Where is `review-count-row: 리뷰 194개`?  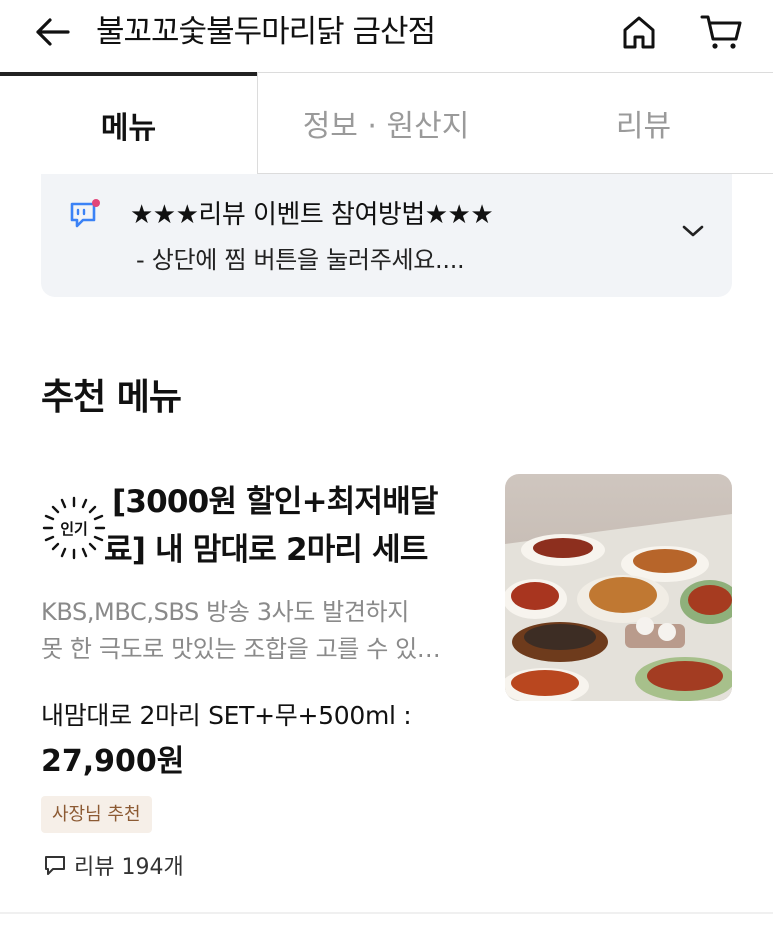
review-count-row: 리뷰 194개 is located at coordinates (114, 865).